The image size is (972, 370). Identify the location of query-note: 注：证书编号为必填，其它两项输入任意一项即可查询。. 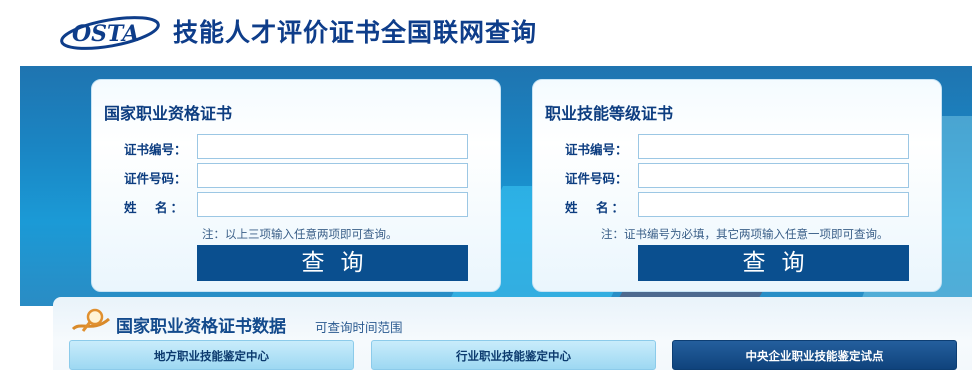
(745, 234).